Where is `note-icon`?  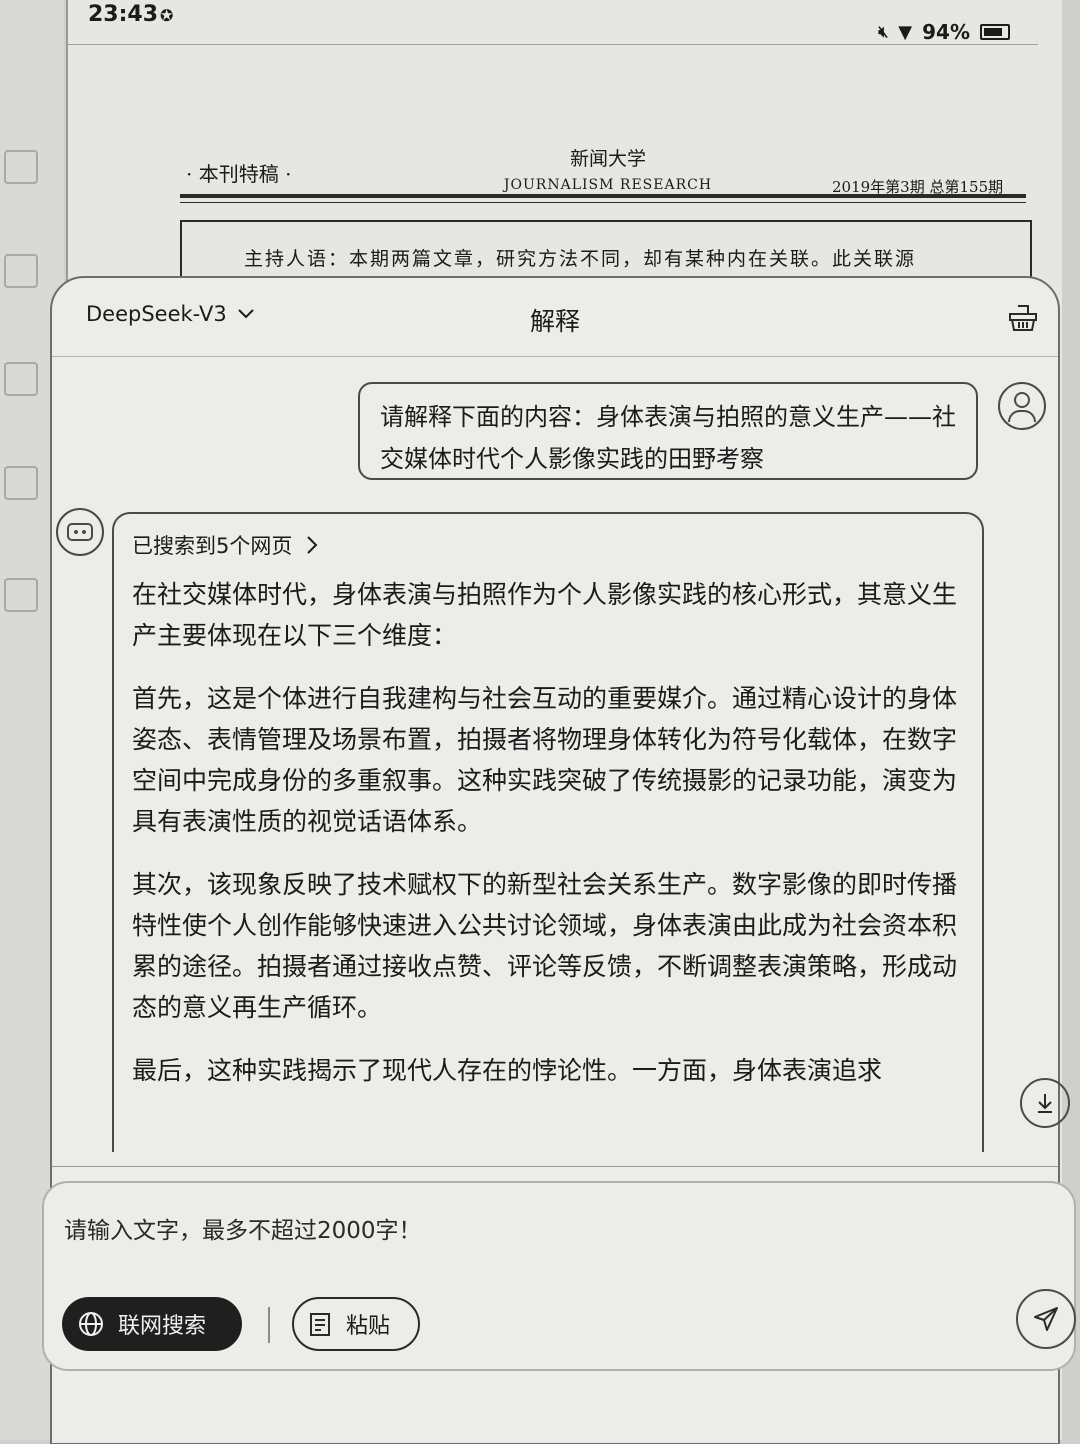 note-icon is located at coordinates (21, 595).